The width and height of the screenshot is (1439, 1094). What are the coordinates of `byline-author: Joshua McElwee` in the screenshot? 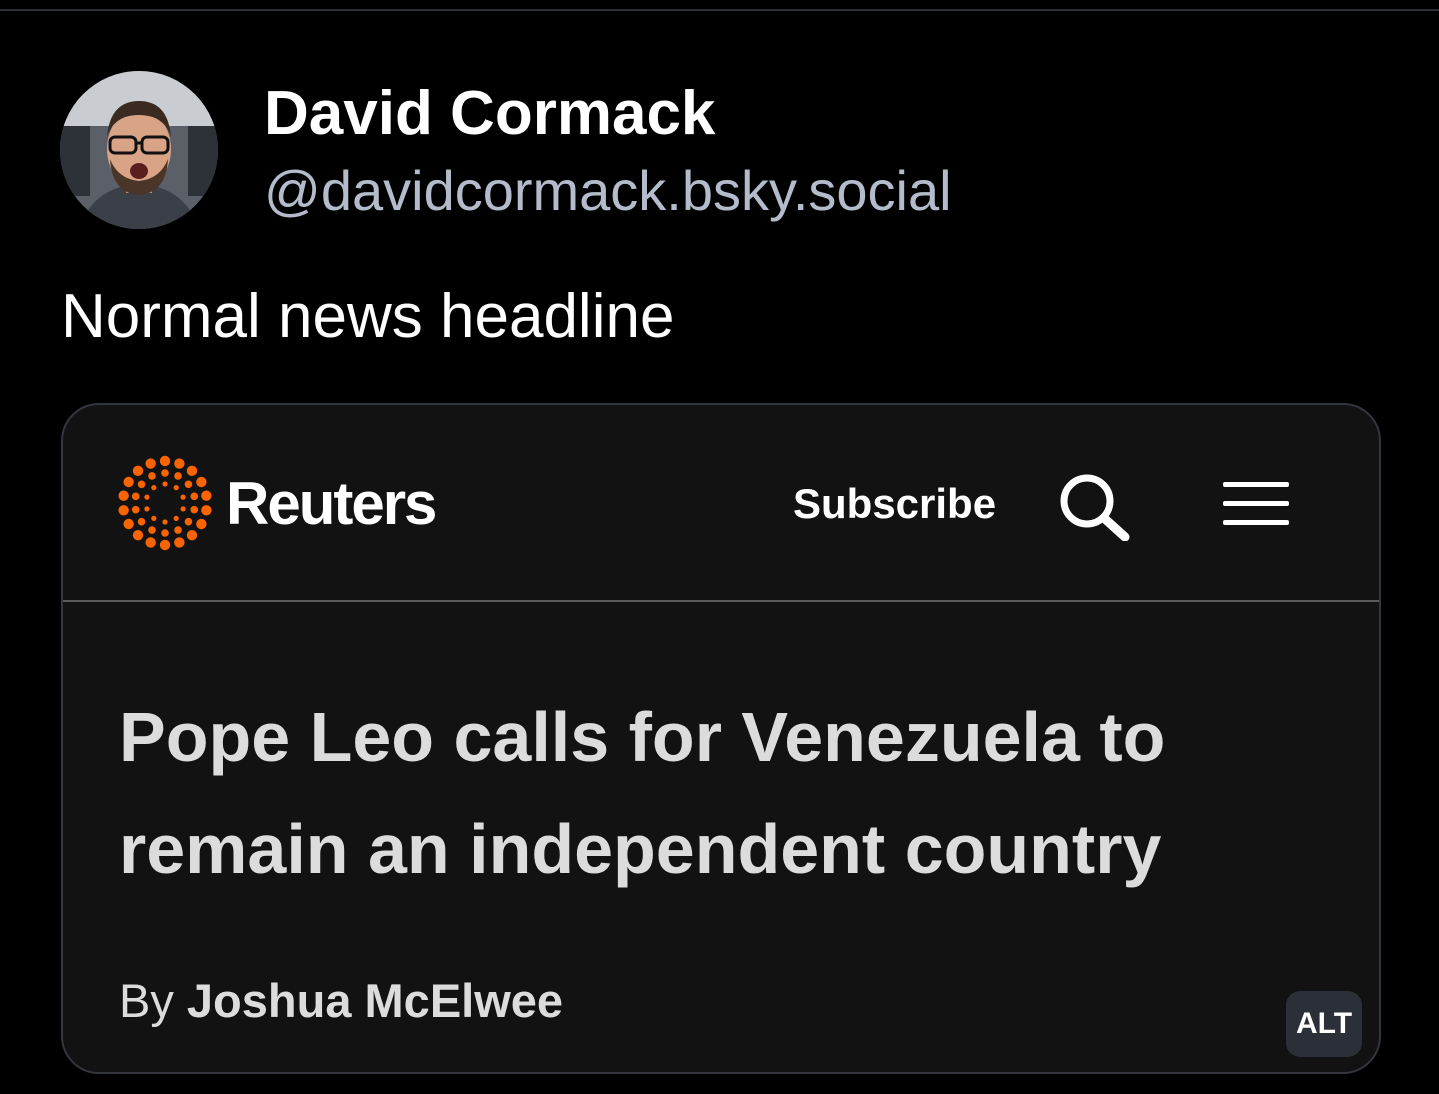 It's located at (375, 1000).